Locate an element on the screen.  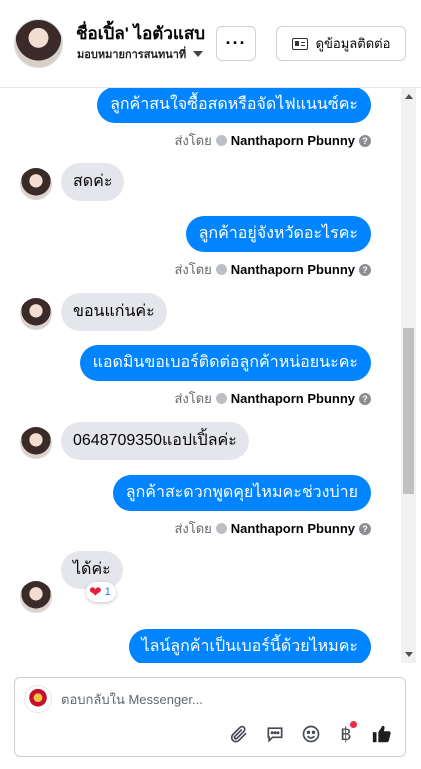
reply-input is located at coordinates (211, 699).